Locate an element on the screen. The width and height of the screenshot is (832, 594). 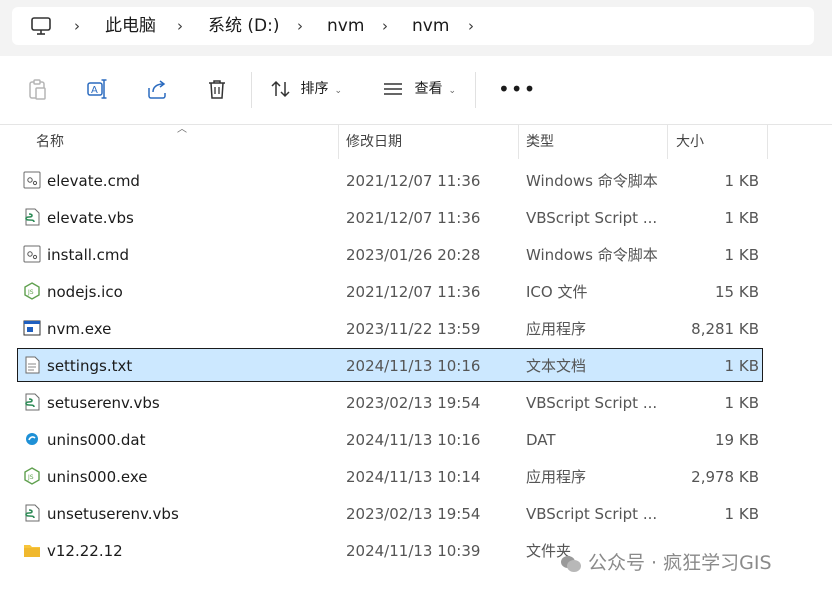
file-name: v12.22.12 is located at coordinates (85, 551).